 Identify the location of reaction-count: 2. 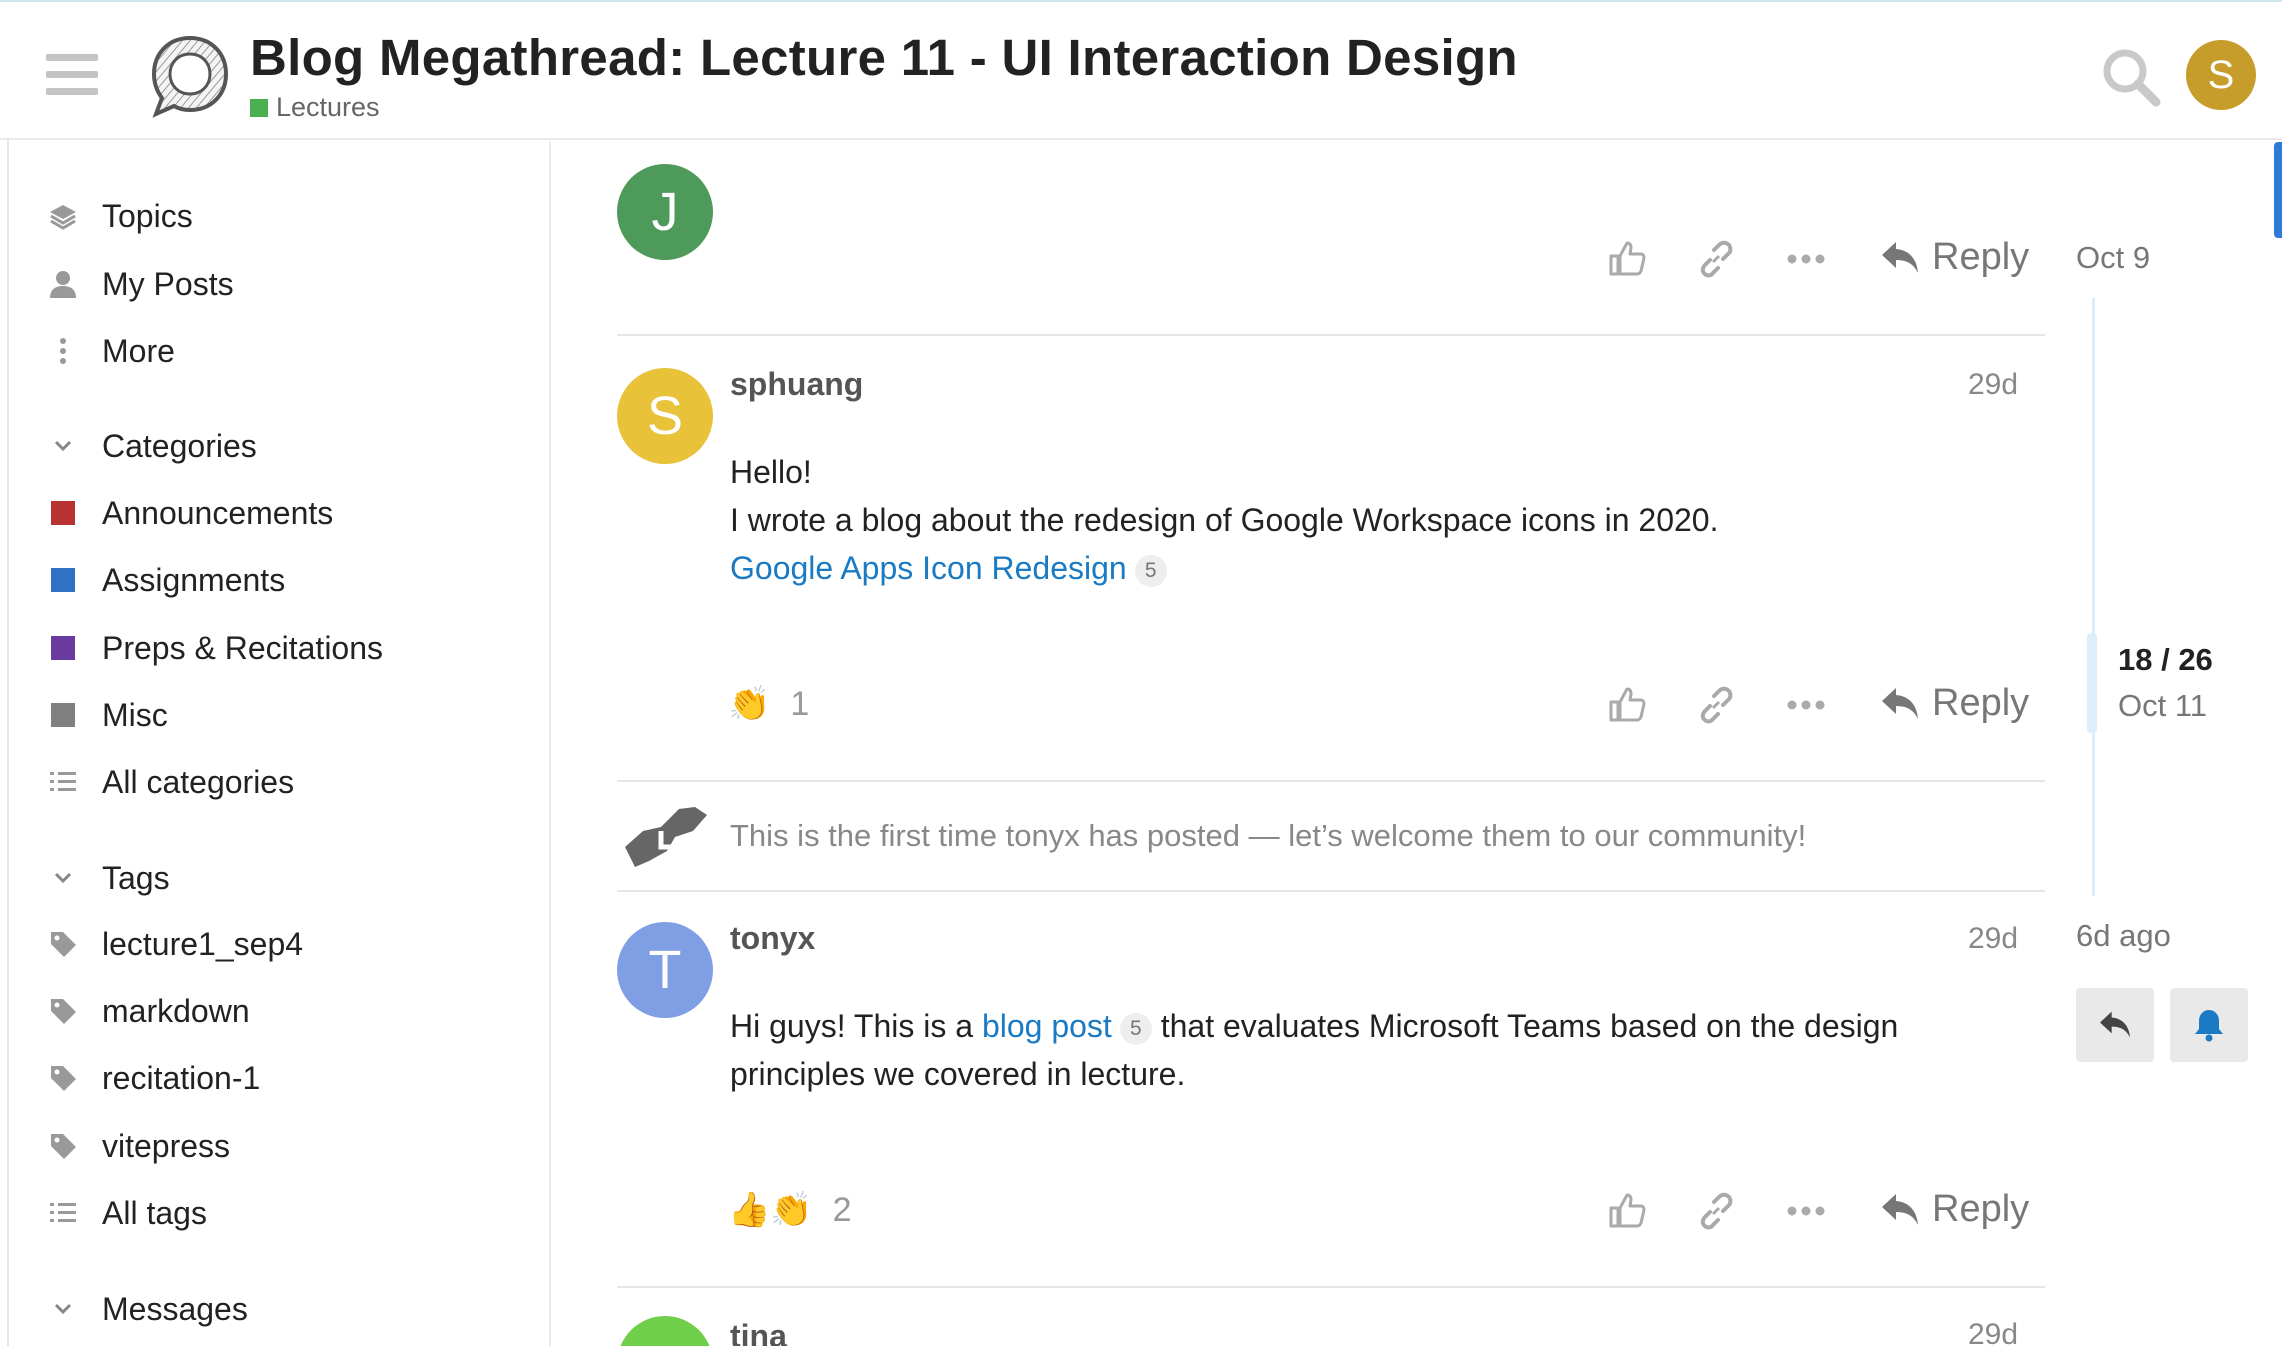
(842, 1209).